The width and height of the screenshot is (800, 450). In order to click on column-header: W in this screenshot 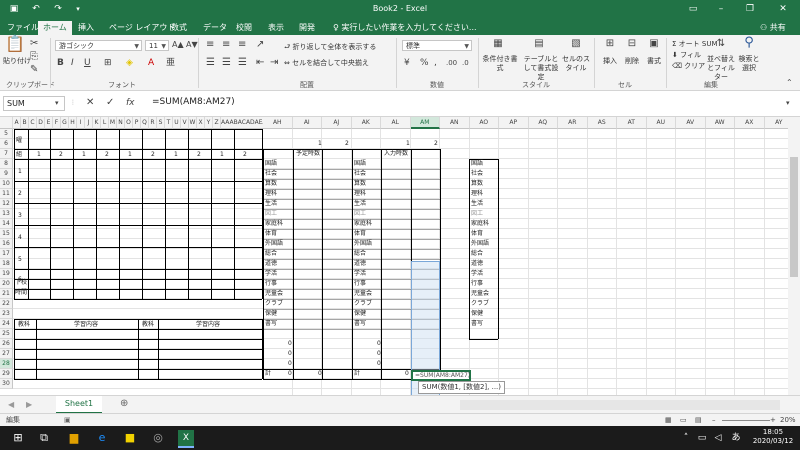, I will do `click(193, 123)`.